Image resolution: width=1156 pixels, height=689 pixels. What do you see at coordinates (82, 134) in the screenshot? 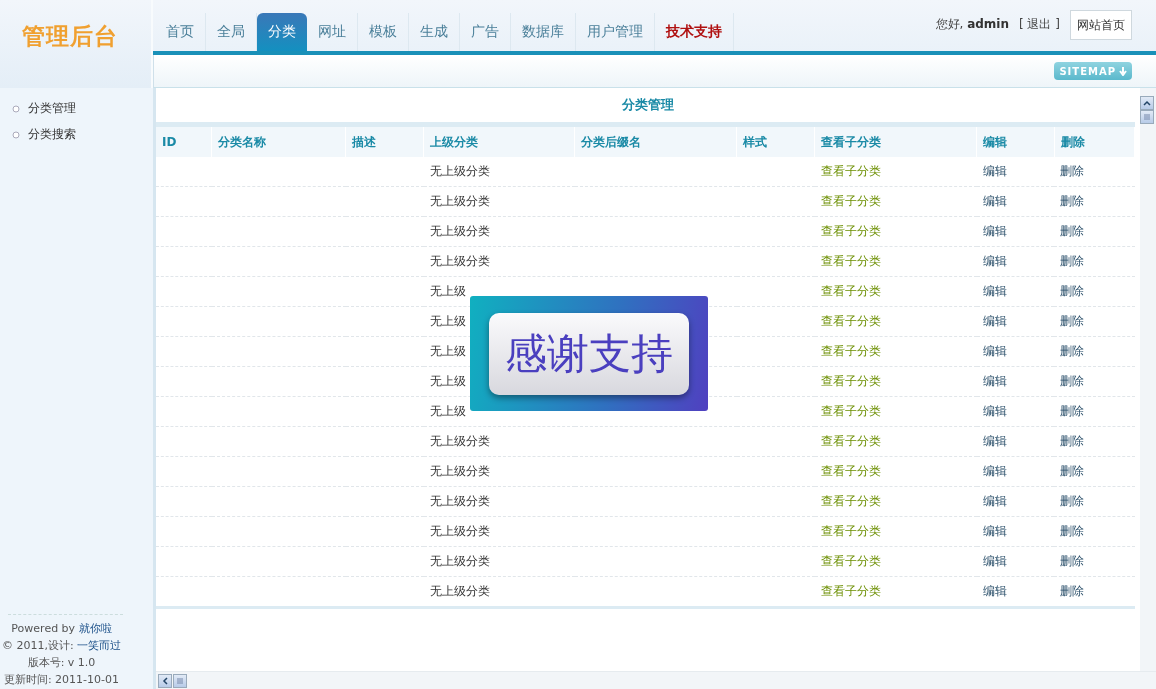
I see `sidebar-item: 分类搜索` at bounding box center [82, 134].